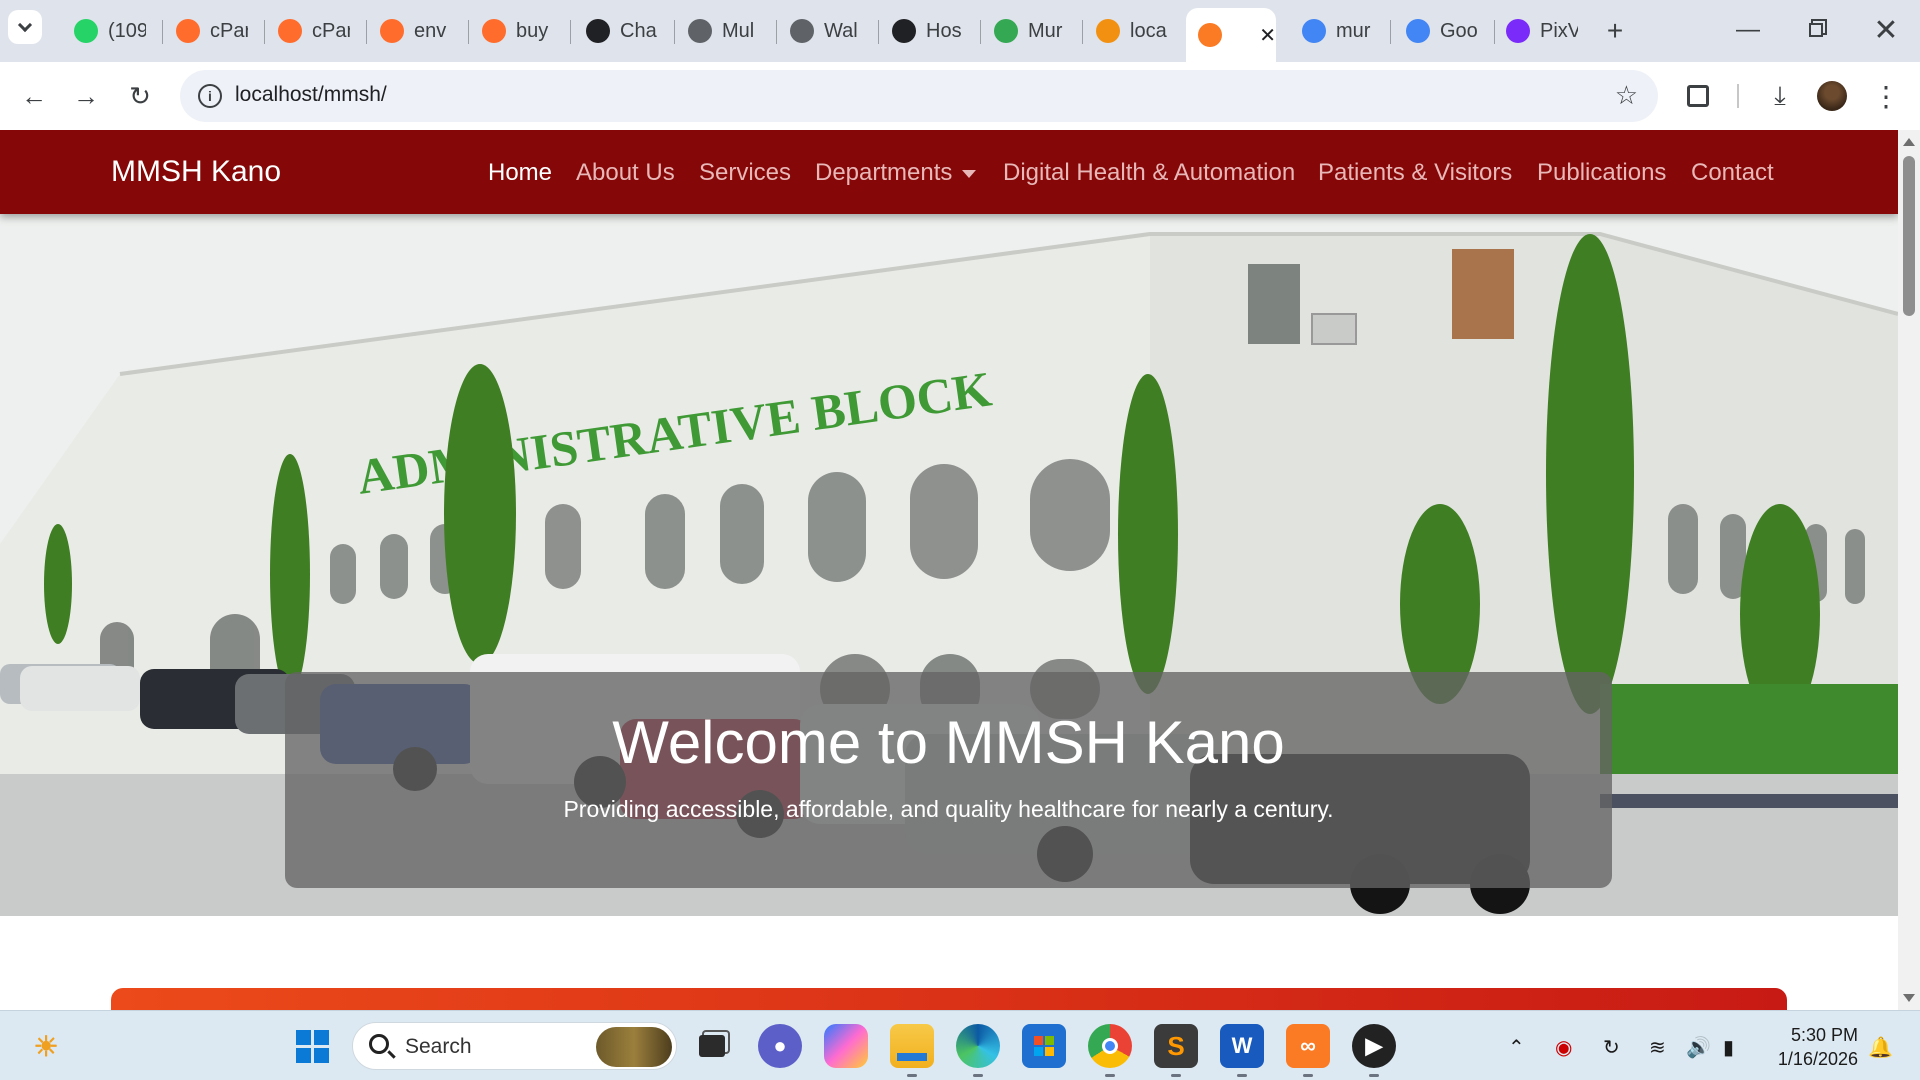  Describe the element at coordinates (1909, 142) in the screenshot. I see `scroll-up-icon` at that location.